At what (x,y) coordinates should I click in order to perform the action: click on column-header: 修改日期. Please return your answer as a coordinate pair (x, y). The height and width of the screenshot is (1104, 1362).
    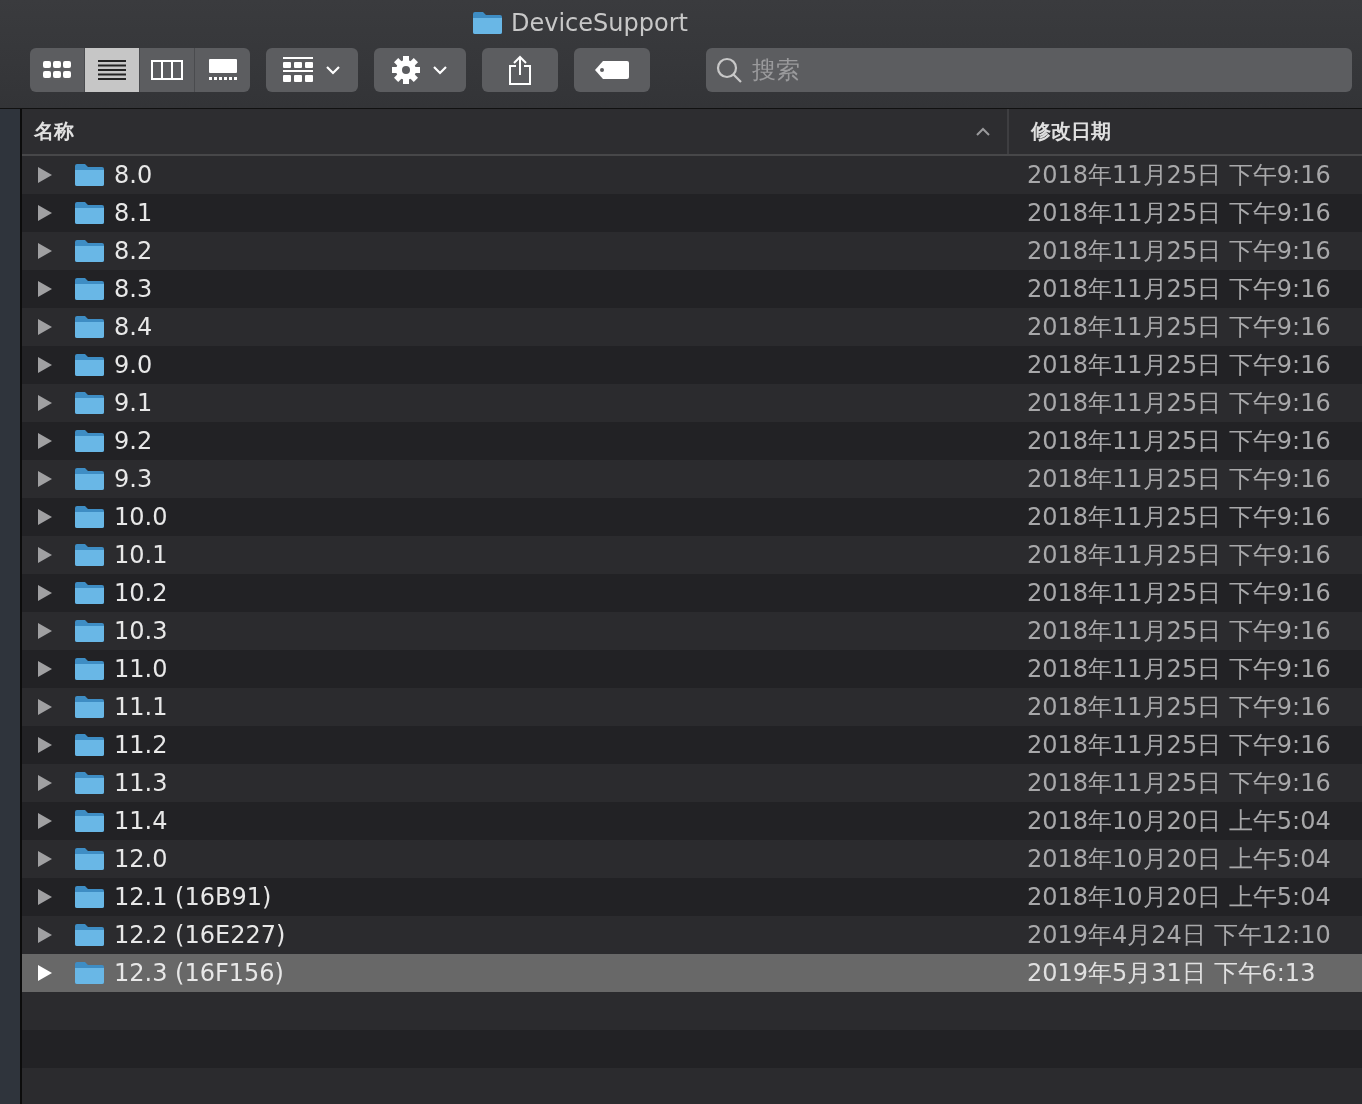
    Looking at the image, I should click on (1184, 131).